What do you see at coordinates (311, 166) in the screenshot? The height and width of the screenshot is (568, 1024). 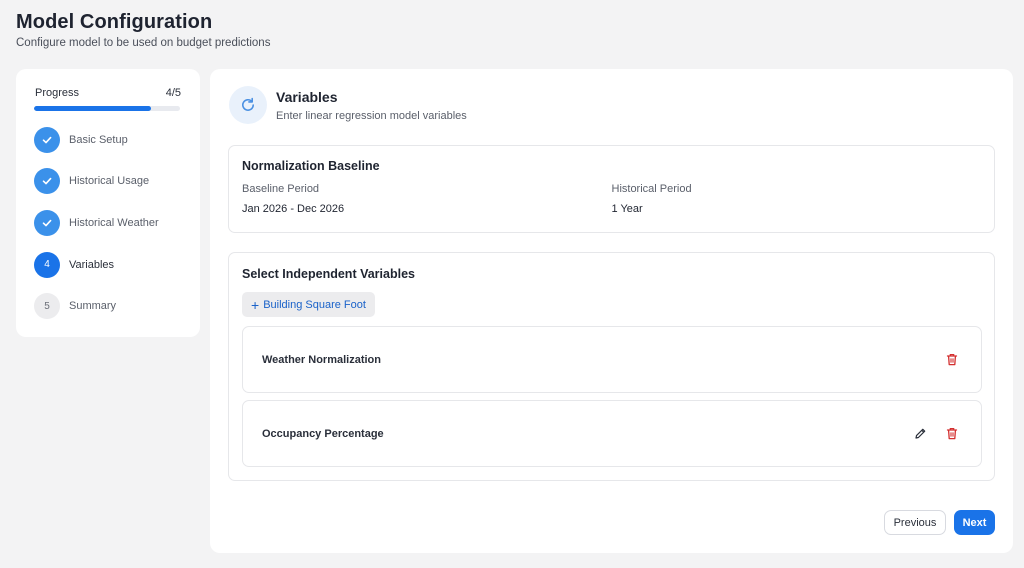 I see `panel-title: Normalization Baseline` at bounding box center [311, 166].